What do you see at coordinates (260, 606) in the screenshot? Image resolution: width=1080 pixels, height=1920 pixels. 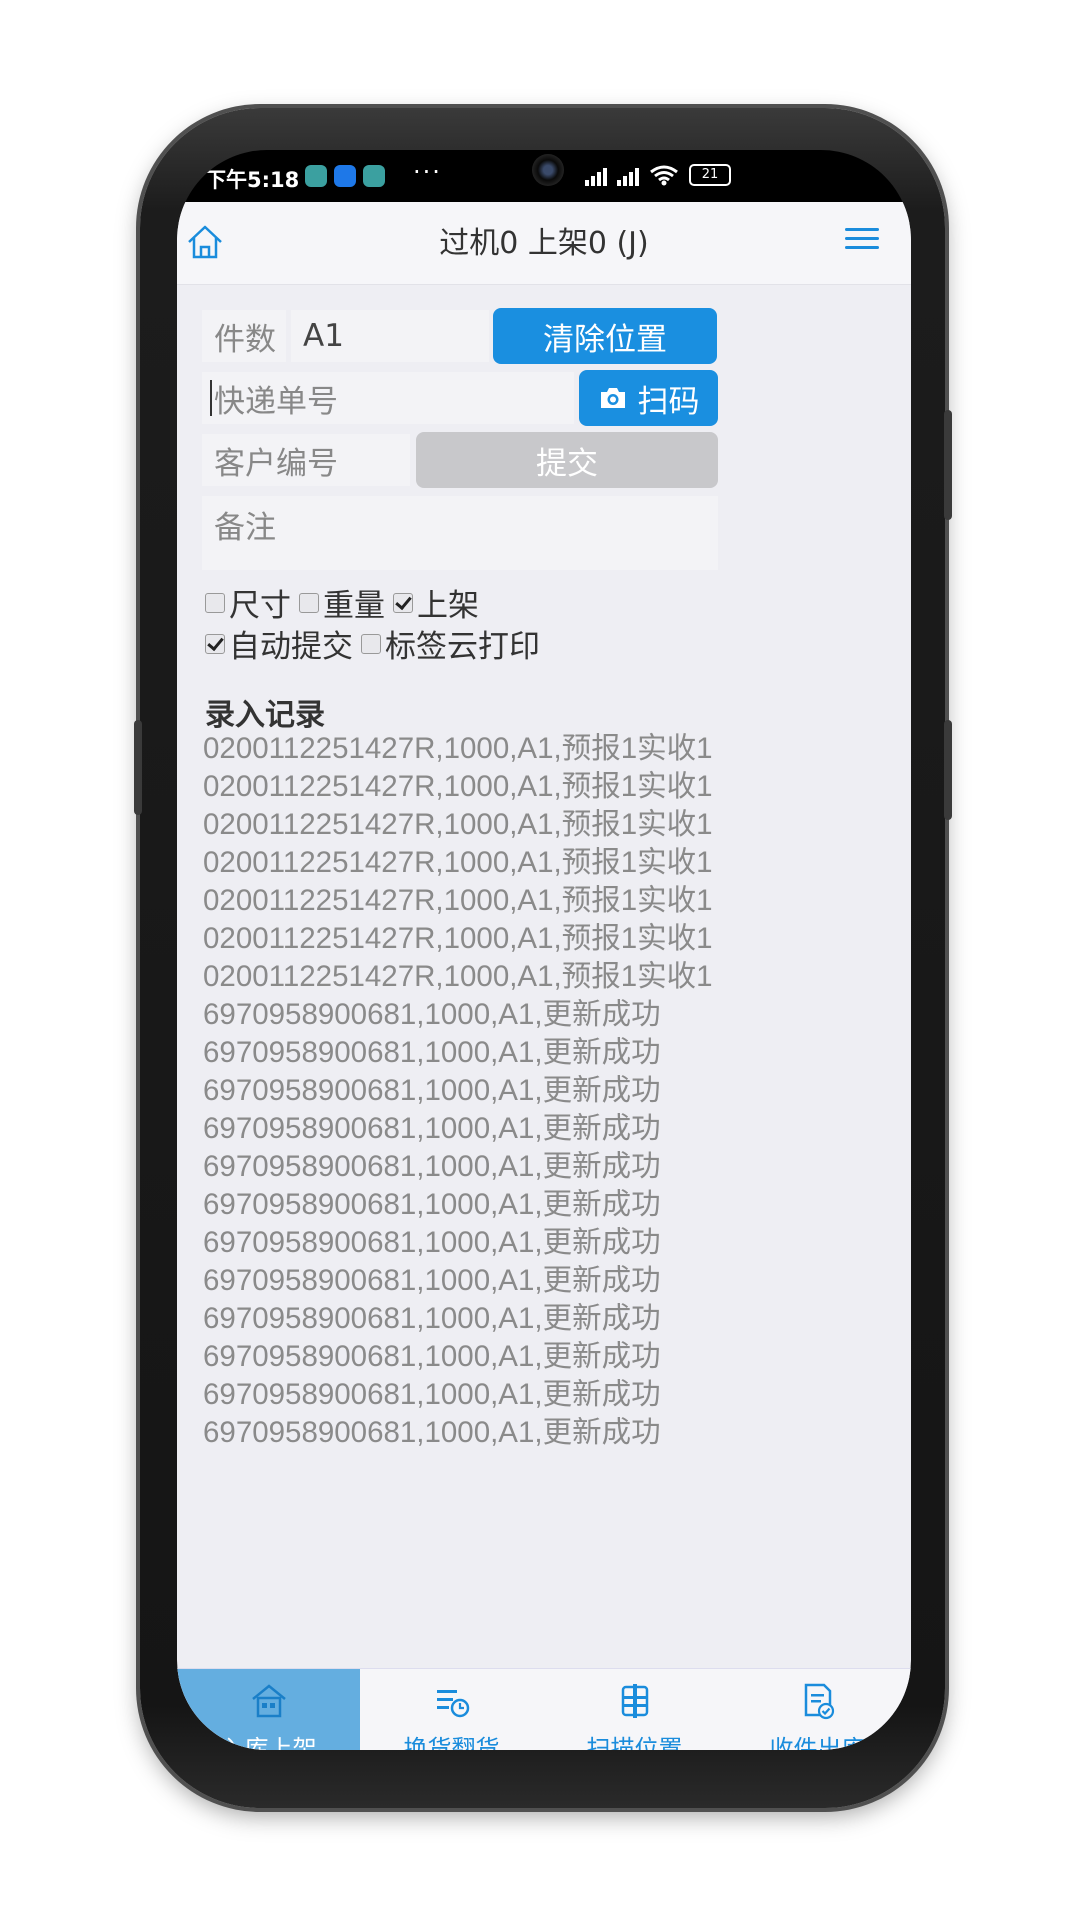 I see `size-label: 尺寸` at bounding box center [260, 606].